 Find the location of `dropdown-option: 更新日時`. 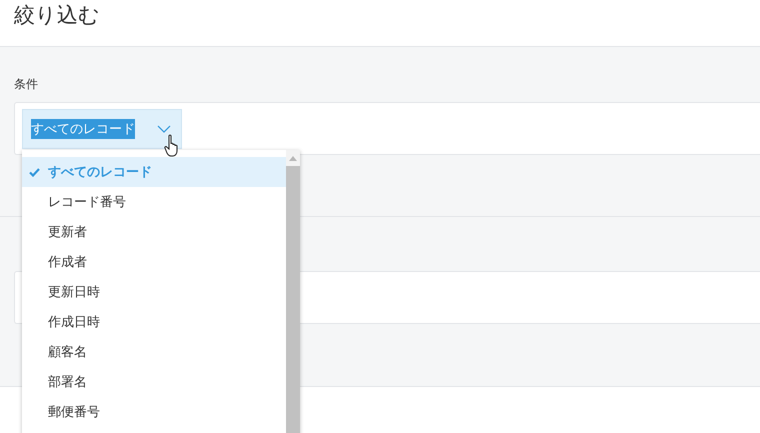

dropdown-option: 更新日時 is located at coordinates (154, 292).